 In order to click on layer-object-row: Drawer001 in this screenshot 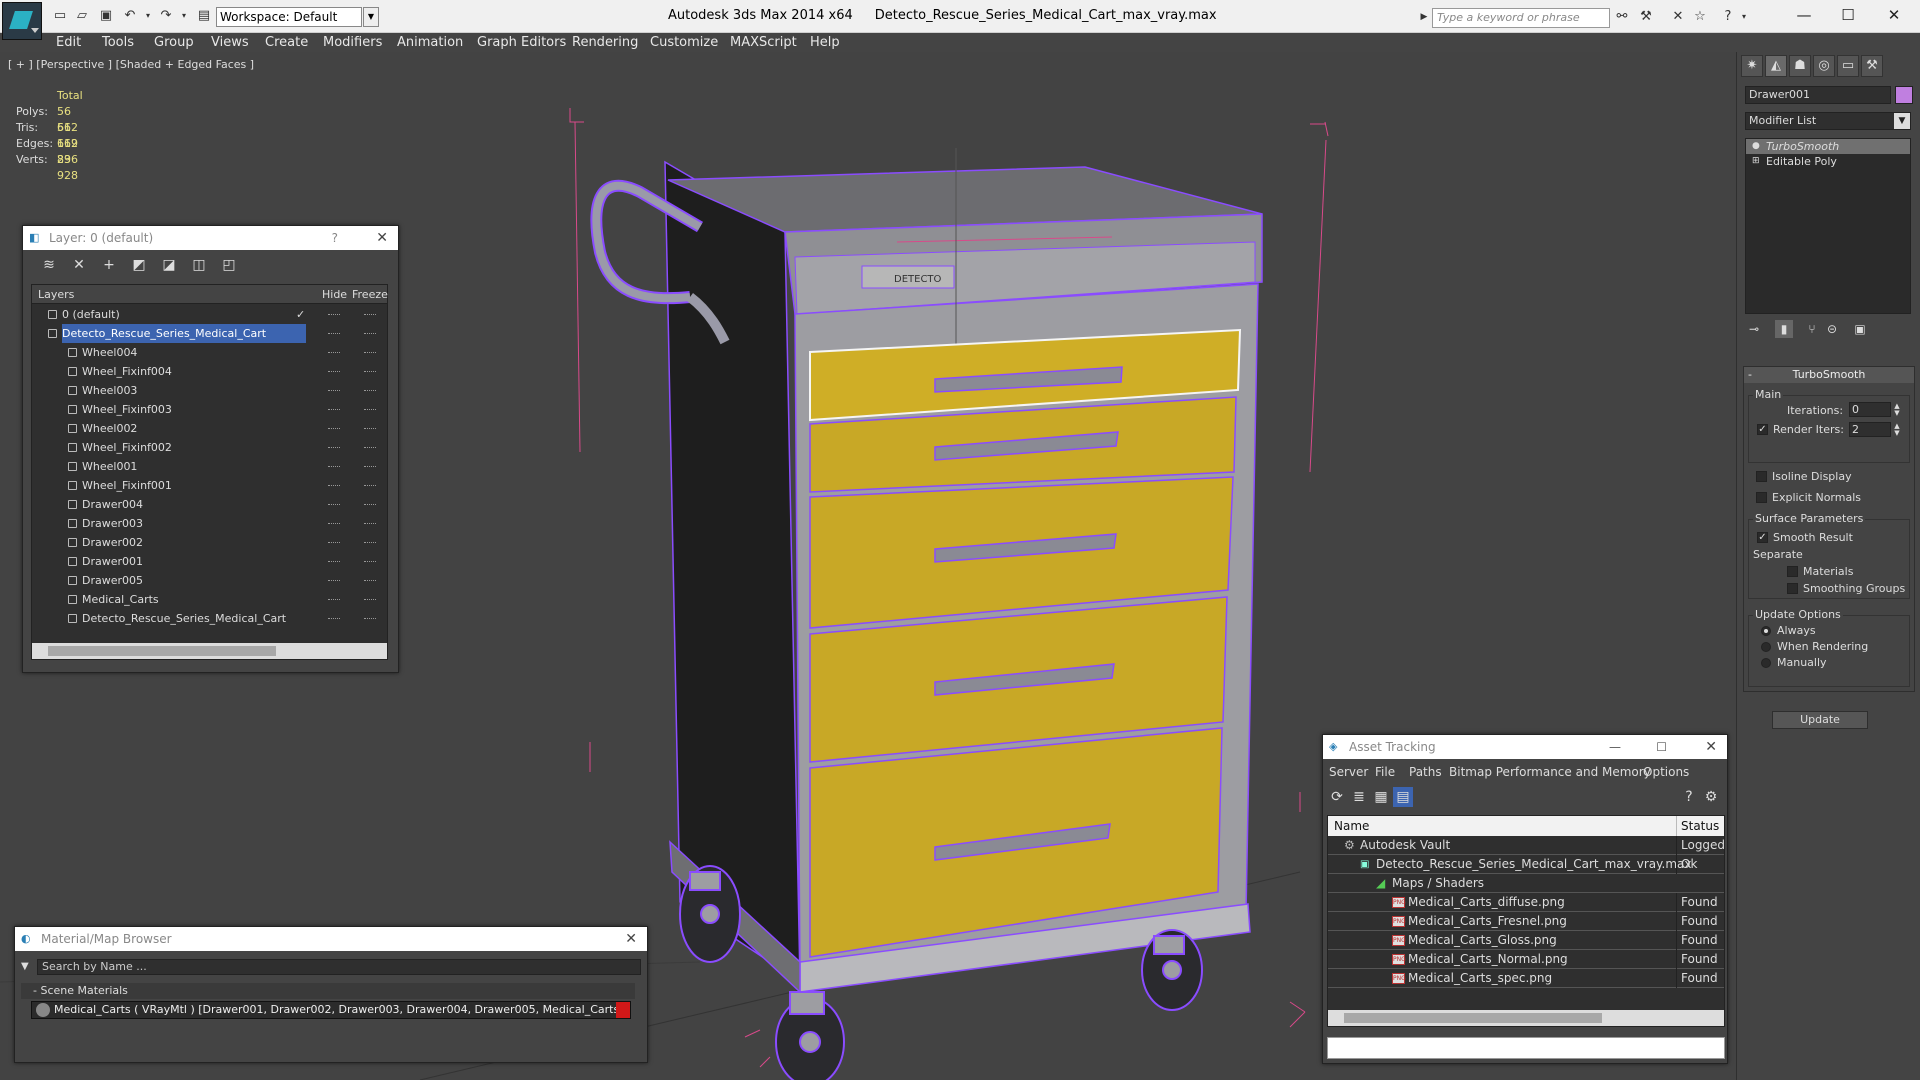, I will do `click(209, 561)`.